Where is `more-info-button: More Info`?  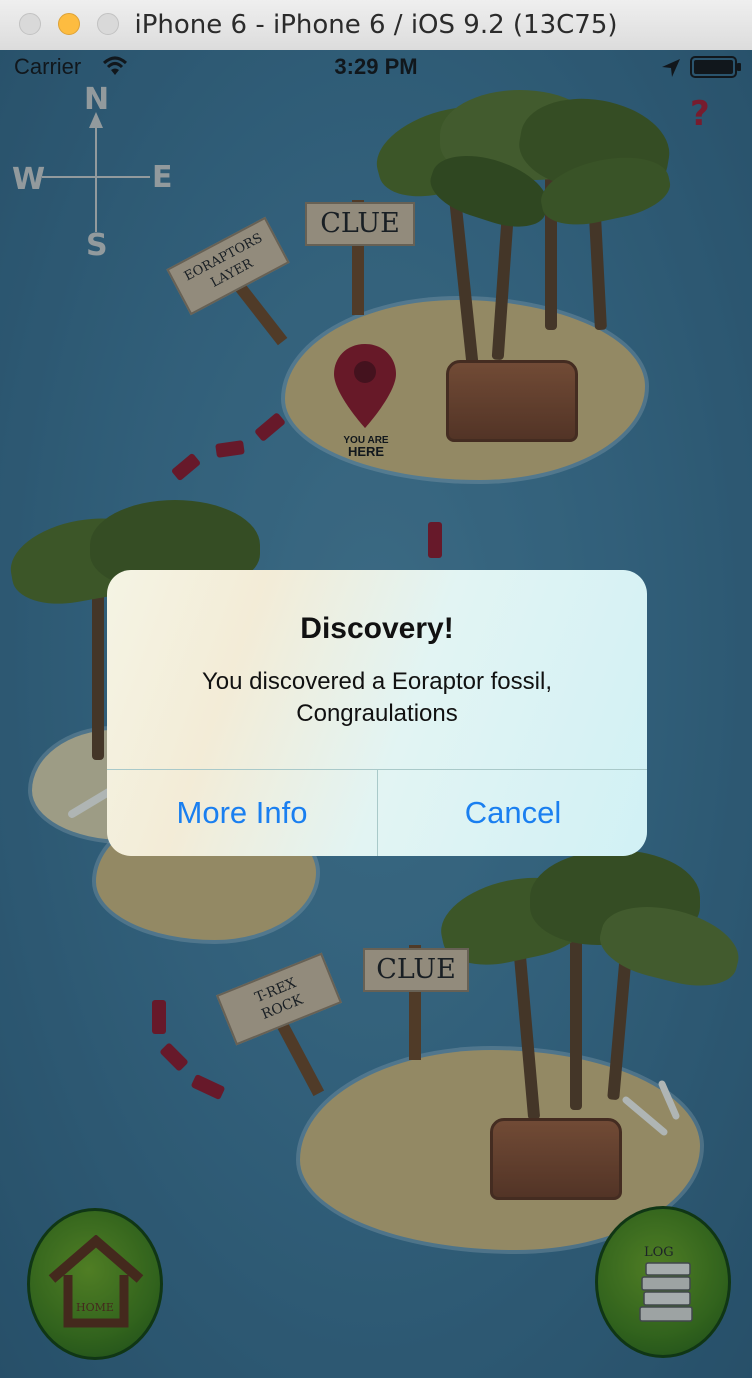 more-info-button: More Info is located at coordinates (242, 813).